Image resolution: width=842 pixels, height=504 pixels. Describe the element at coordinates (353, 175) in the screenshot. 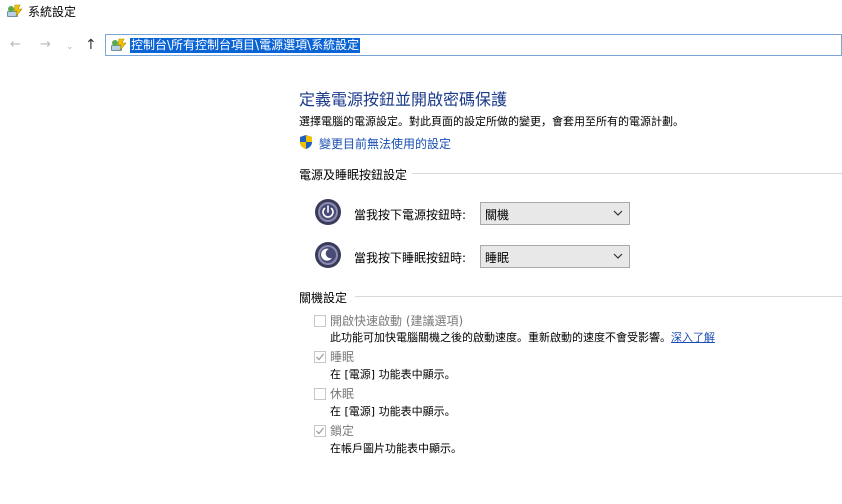

I see `power-buttons-section-title: 電源及睡眠按鈕設定` at that location.